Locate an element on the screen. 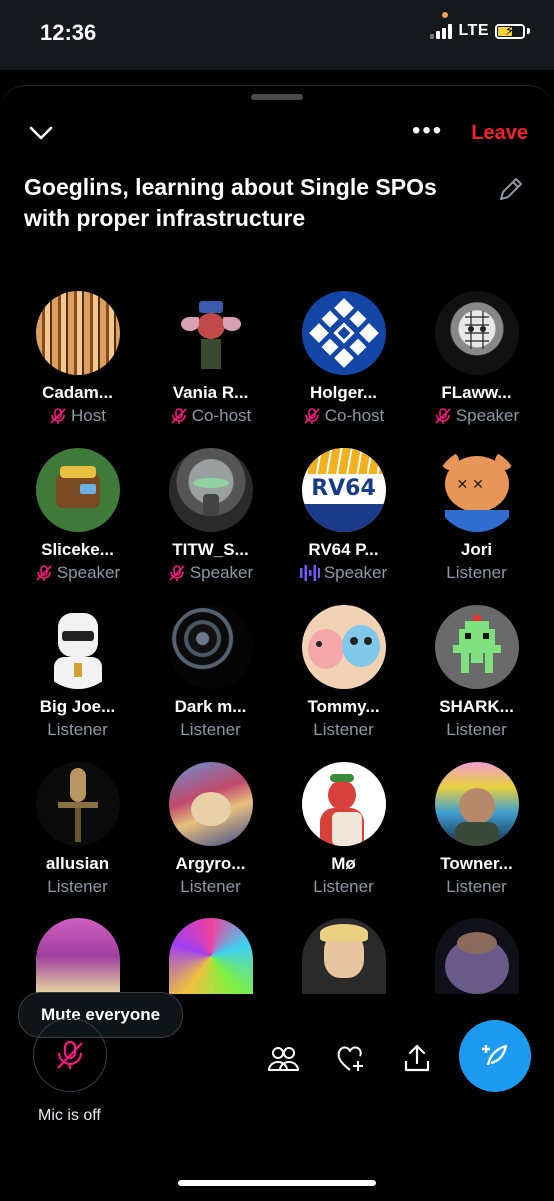  sheet-grabber is located at coordinates (277, 97).